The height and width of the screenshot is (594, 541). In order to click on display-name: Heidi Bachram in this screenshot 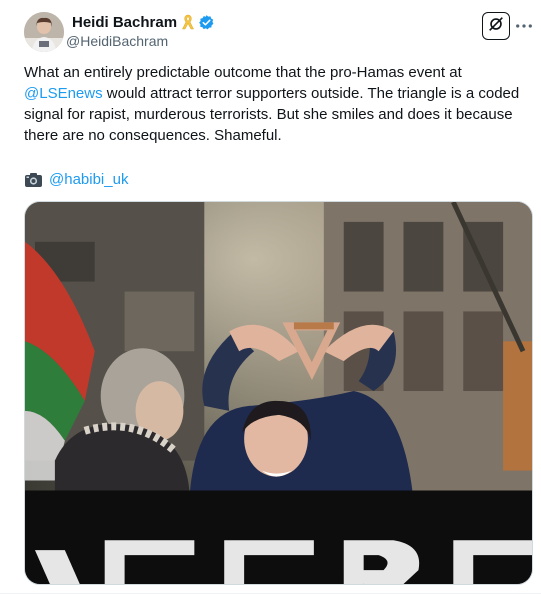, I will do `click(124, 22)`.